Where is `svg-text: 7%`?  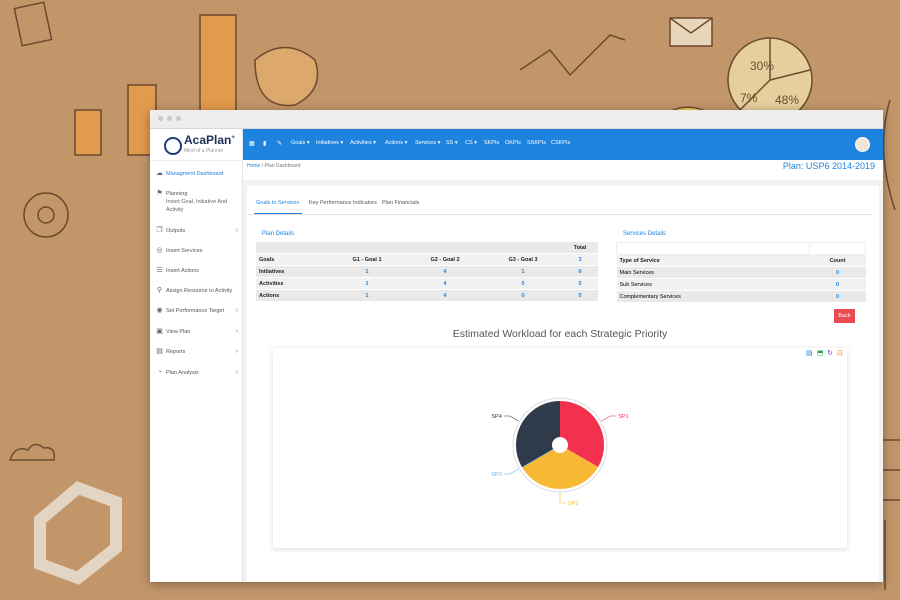 svg-text: 7% is located at coordinates (749, 98).